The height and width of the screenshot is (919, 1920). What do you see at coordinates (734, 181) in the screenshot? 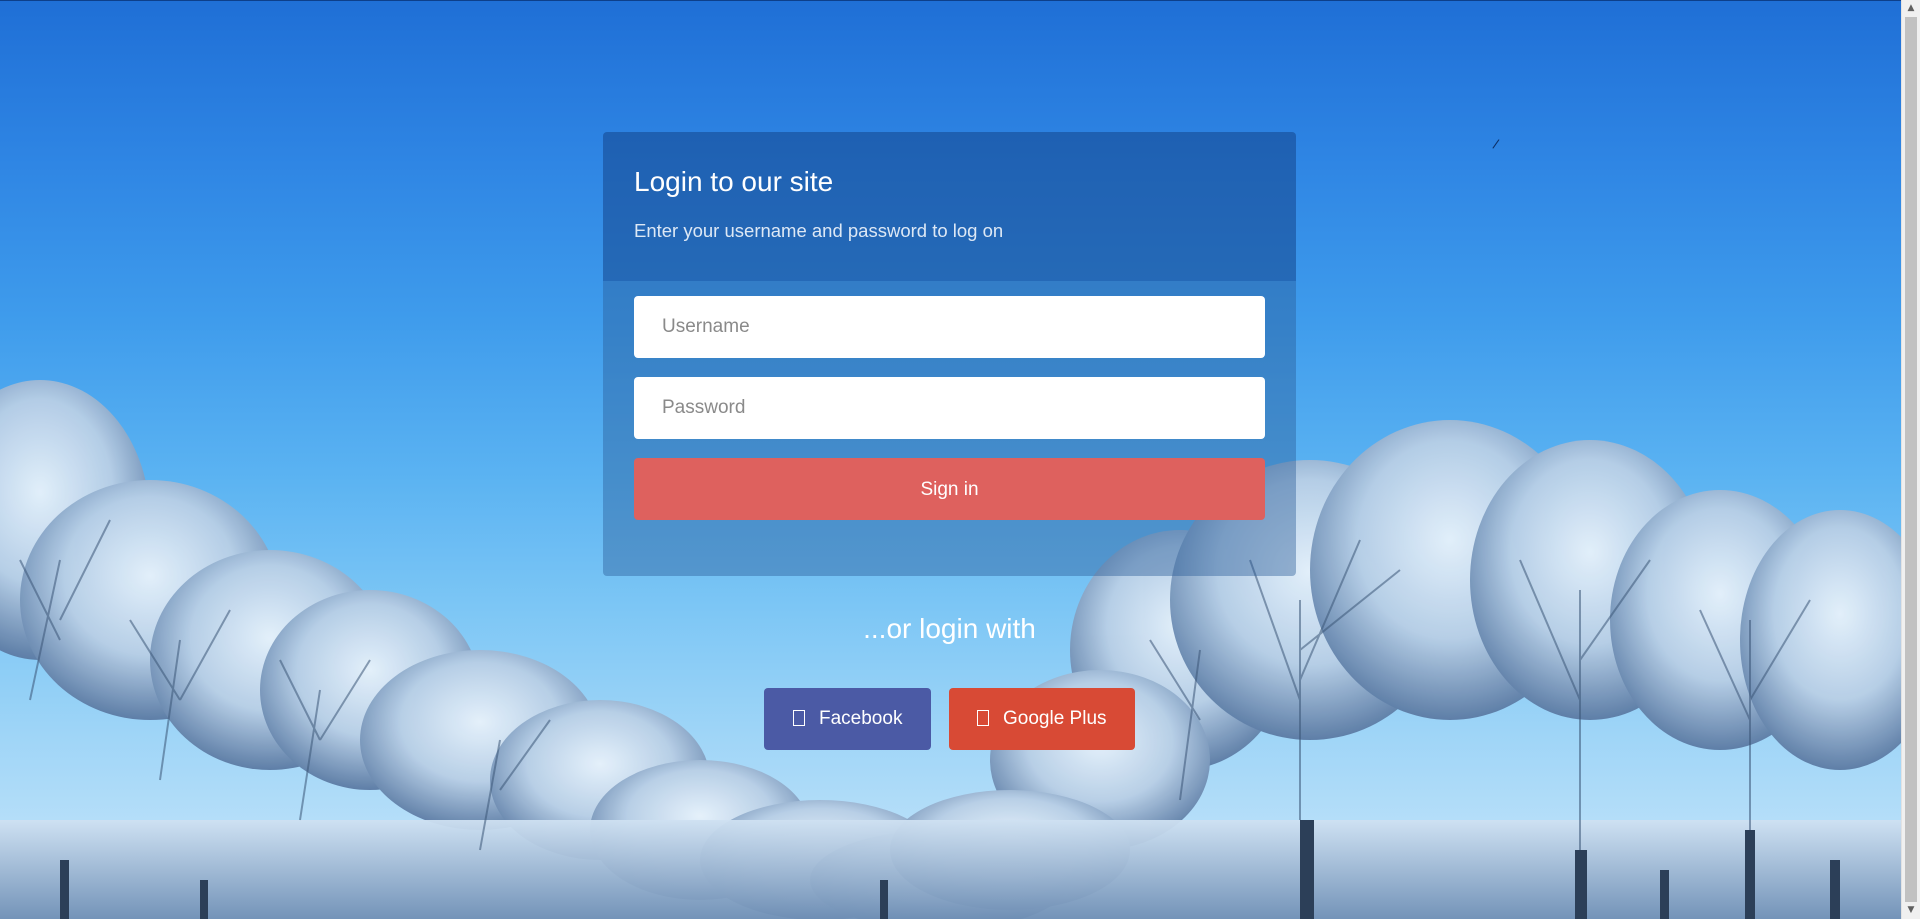
I see `login-title: Login to our site` at bounding box center [734, 181].